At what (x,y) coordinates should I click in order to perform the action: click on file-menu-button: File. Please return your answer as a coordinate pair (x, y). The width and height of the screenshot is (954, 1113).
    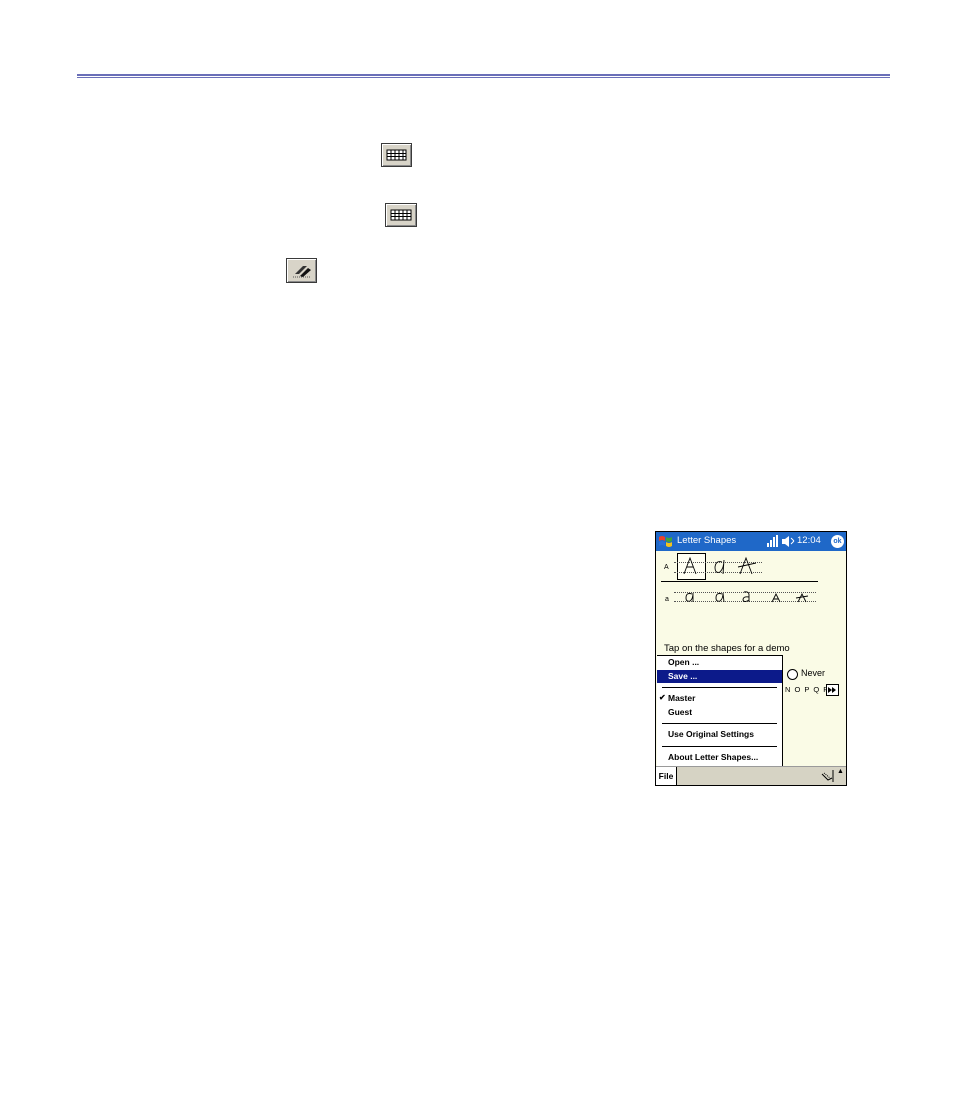
    Looking at the image, I should click on (666, 776).